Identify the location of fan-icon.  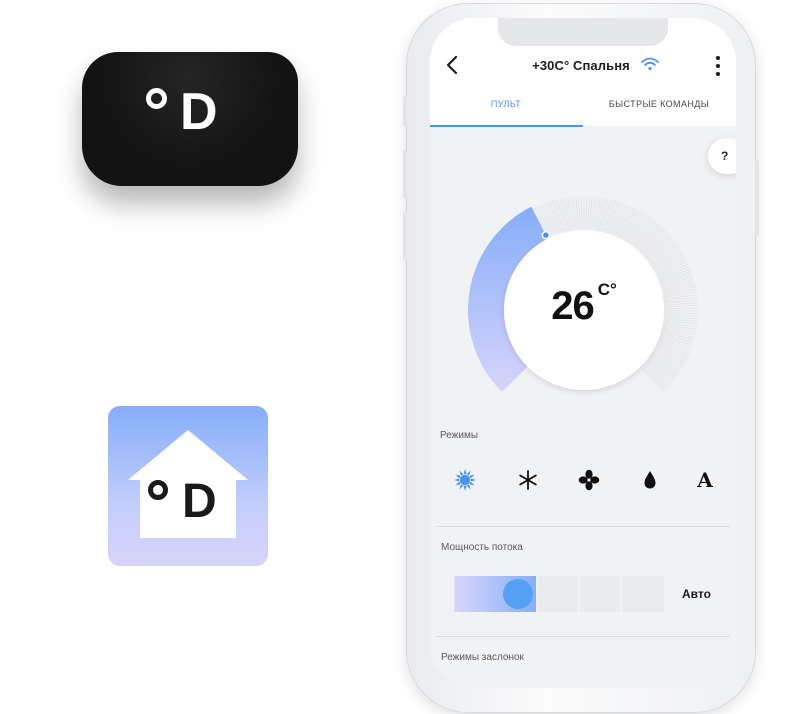
(589, 480).